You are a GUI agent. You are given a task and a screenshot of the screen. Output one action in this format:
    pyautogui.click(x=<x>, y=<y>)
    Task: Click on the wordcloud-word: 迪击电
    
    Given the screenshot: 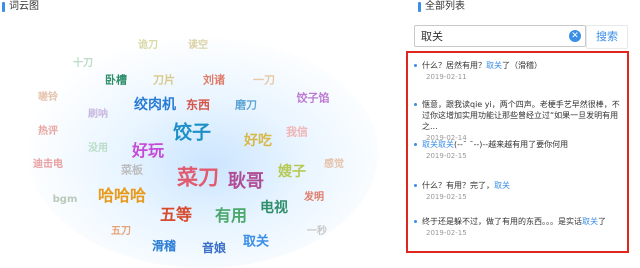 What is the action you would take?
    pyautogui.click(x=48, y=164)
    